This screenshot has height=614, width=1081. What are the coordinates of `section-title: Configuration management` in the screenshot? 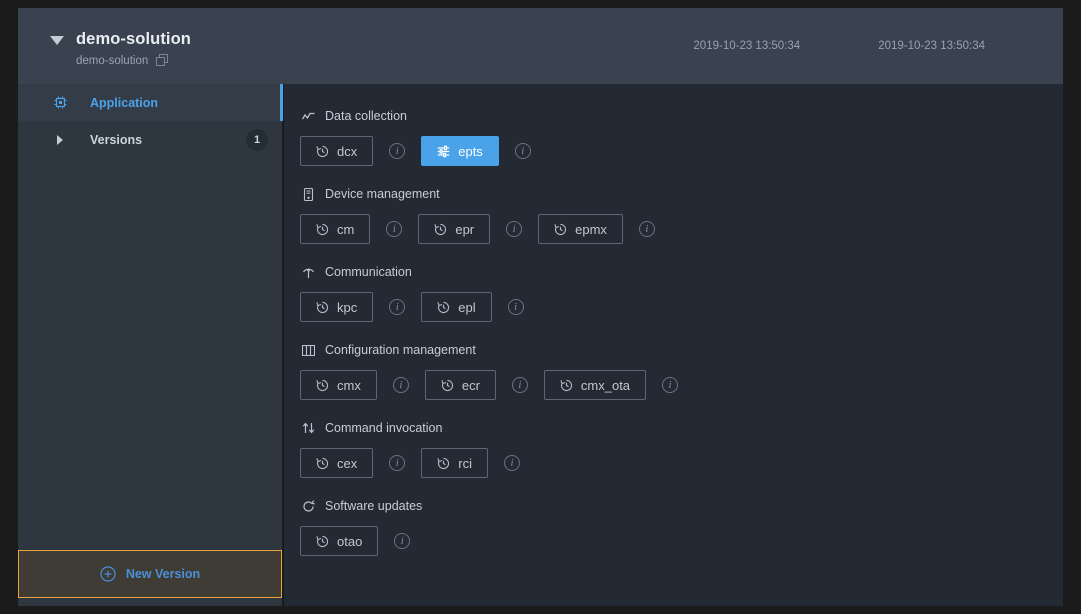 It's located at (400, 350).